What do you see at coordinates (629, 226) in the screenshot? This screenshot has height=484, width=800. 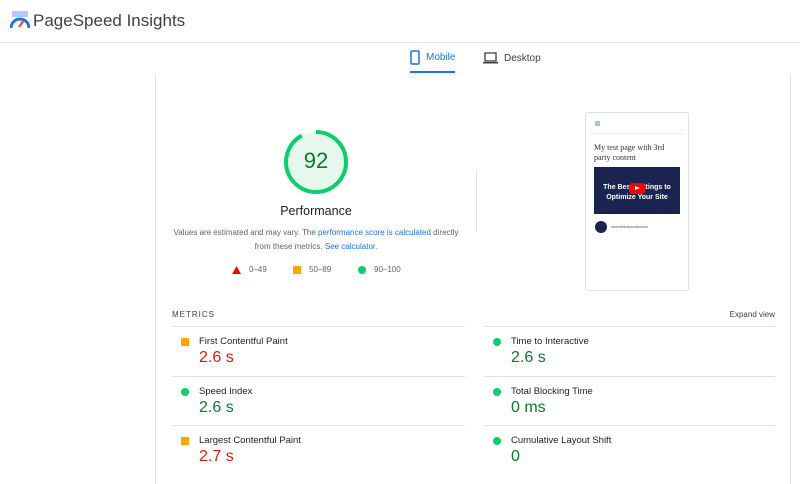 I see `thumb-caption: wonderfulsandbeach` at bounding box center [629, 226].